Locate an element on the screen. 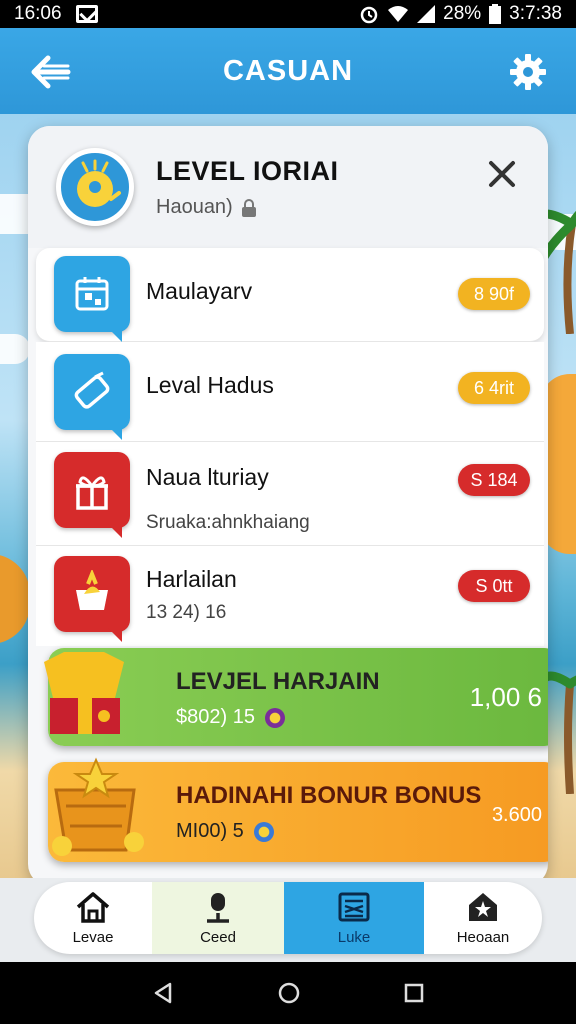 The height and width of the screenshot is (1024, 576). home-icon is located at coordinates (93, 907).